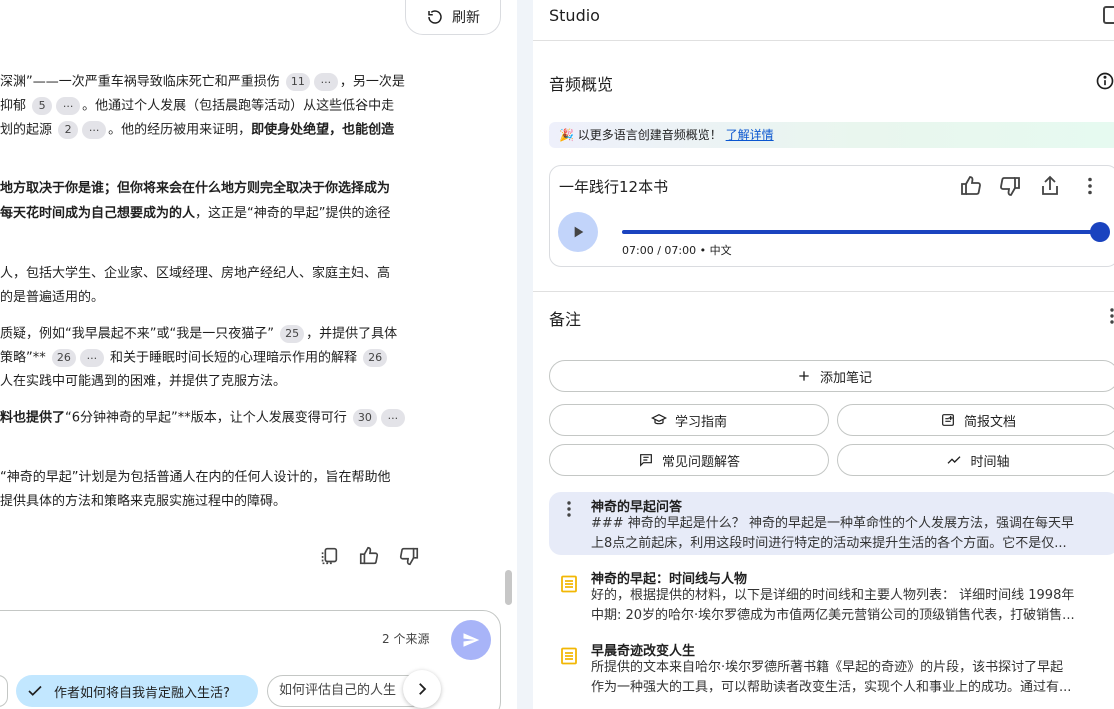 This screenshot has width=1114, height=709. What do you see at coordinates (508, 587) in the screenshot?
I see `chat-scrollbar` at bounding box center [508, 587].